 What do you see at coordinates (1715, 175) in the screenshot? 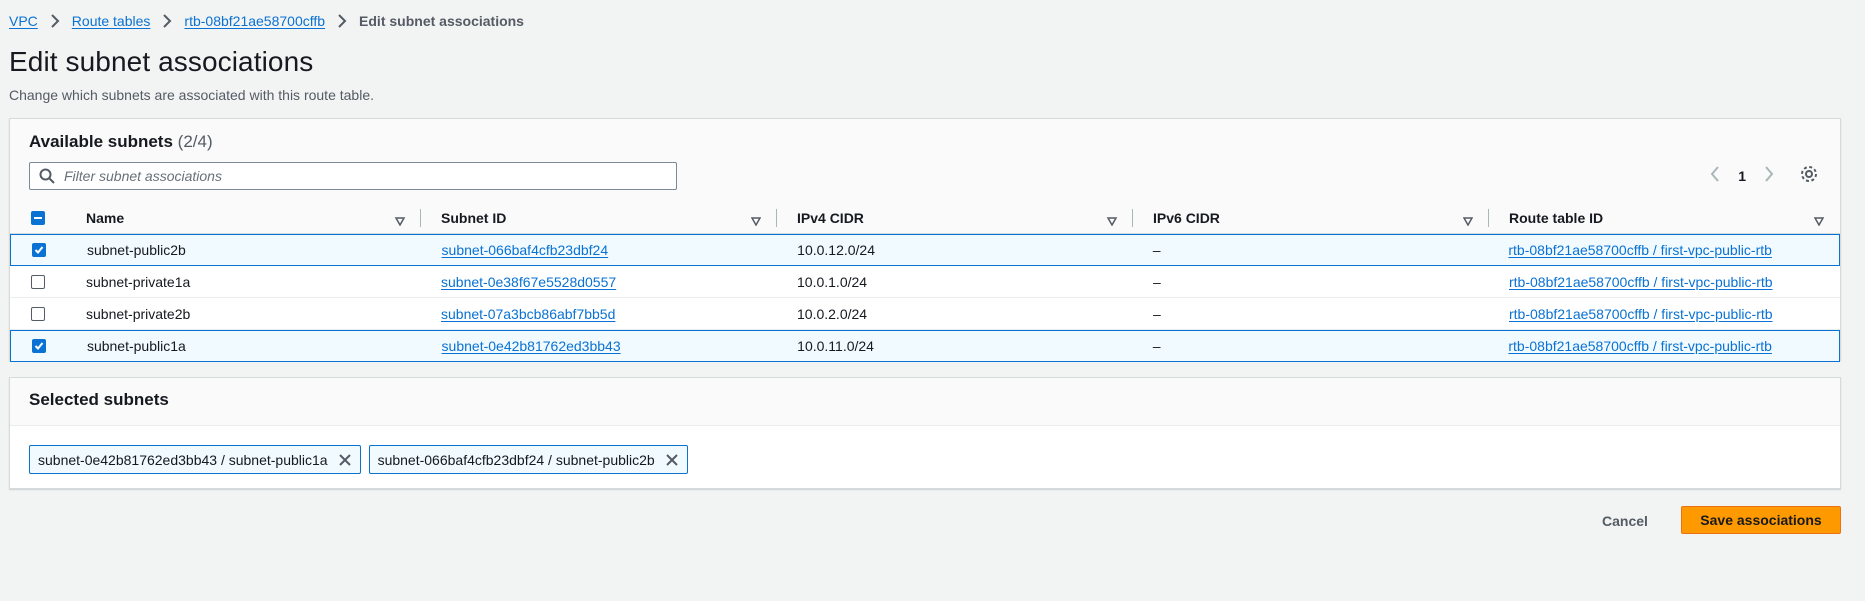
I see `chevron-left-icon` at bounding box center [1715, 175].